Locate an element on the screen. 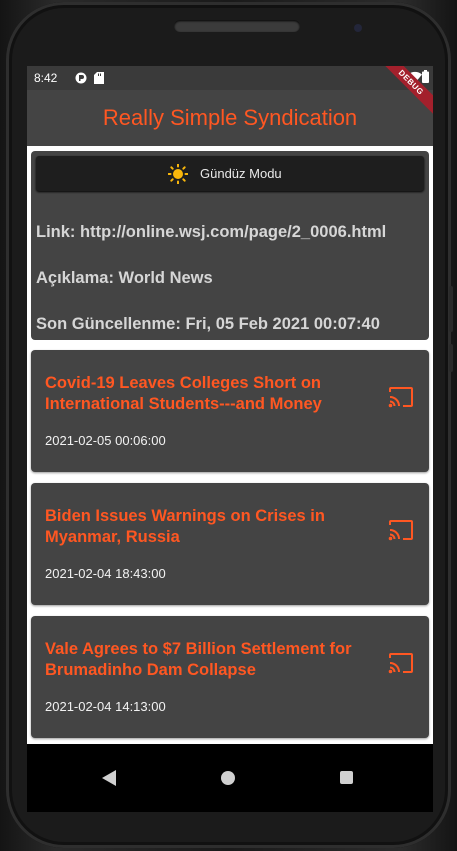 The width and height of the screenshot is (457, 851). battery-icon is located at coordinates (425, 78).